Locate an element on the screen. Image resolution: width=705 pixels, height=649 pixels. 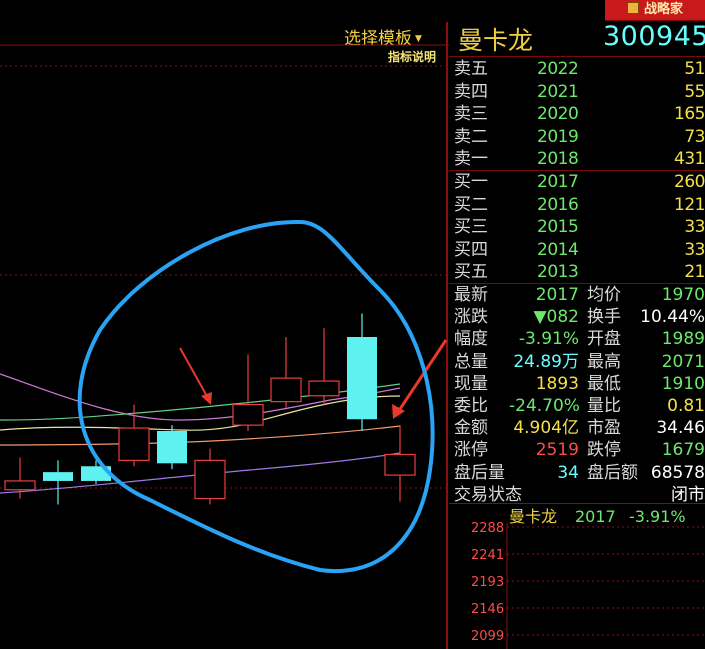
stat-value-2: 1910 is located at coordinates (683, 383).